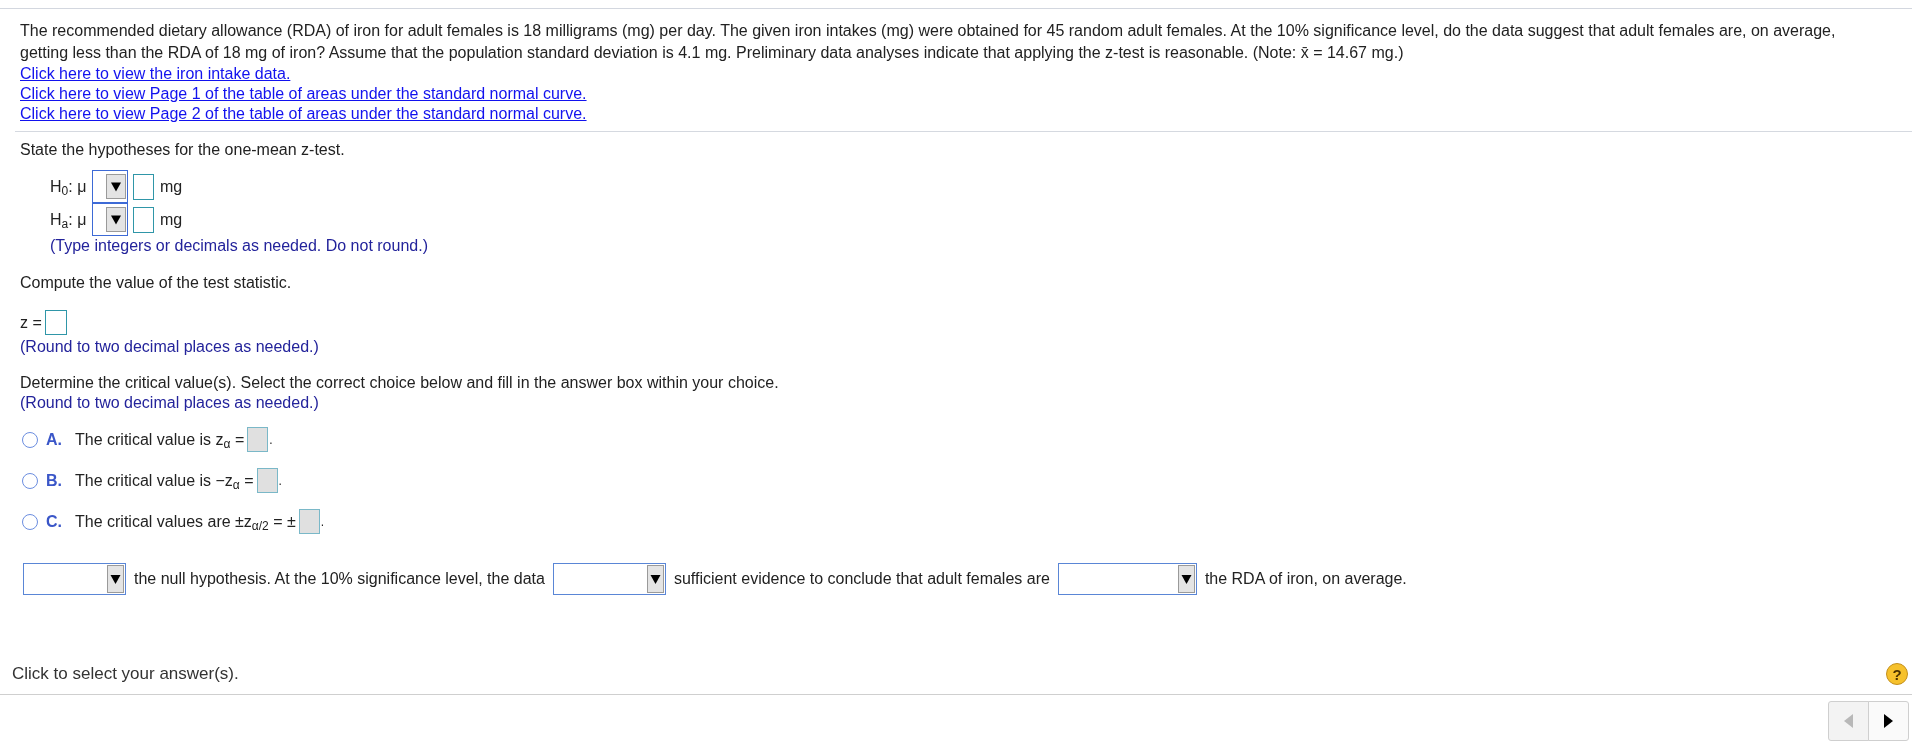  I want to click on choice-text: The critical value is z$_{α}$ =, so click(160, 440).